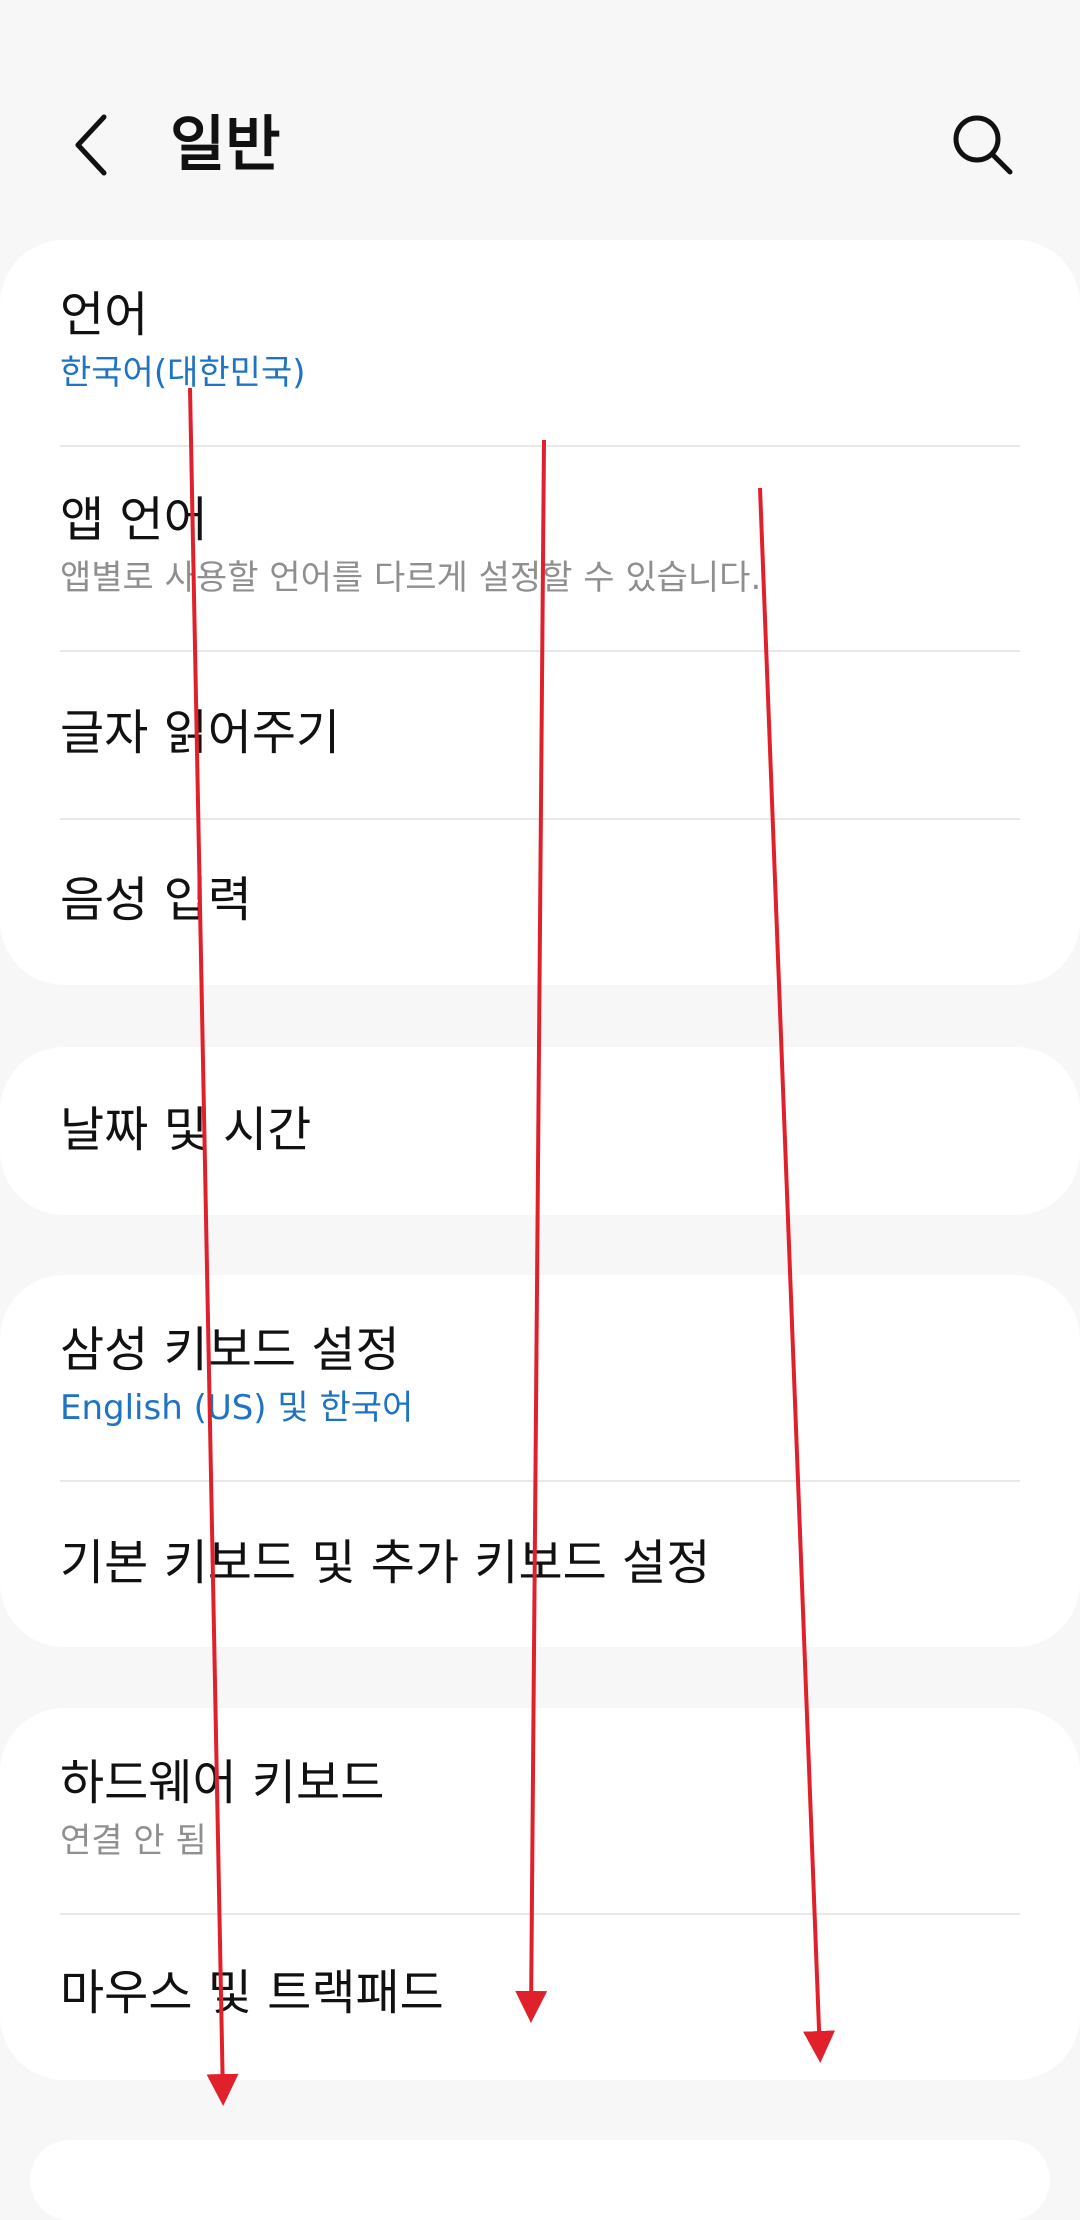  I want to click on setting-subtitle: 연결 안 됨, so click(133, 1841).